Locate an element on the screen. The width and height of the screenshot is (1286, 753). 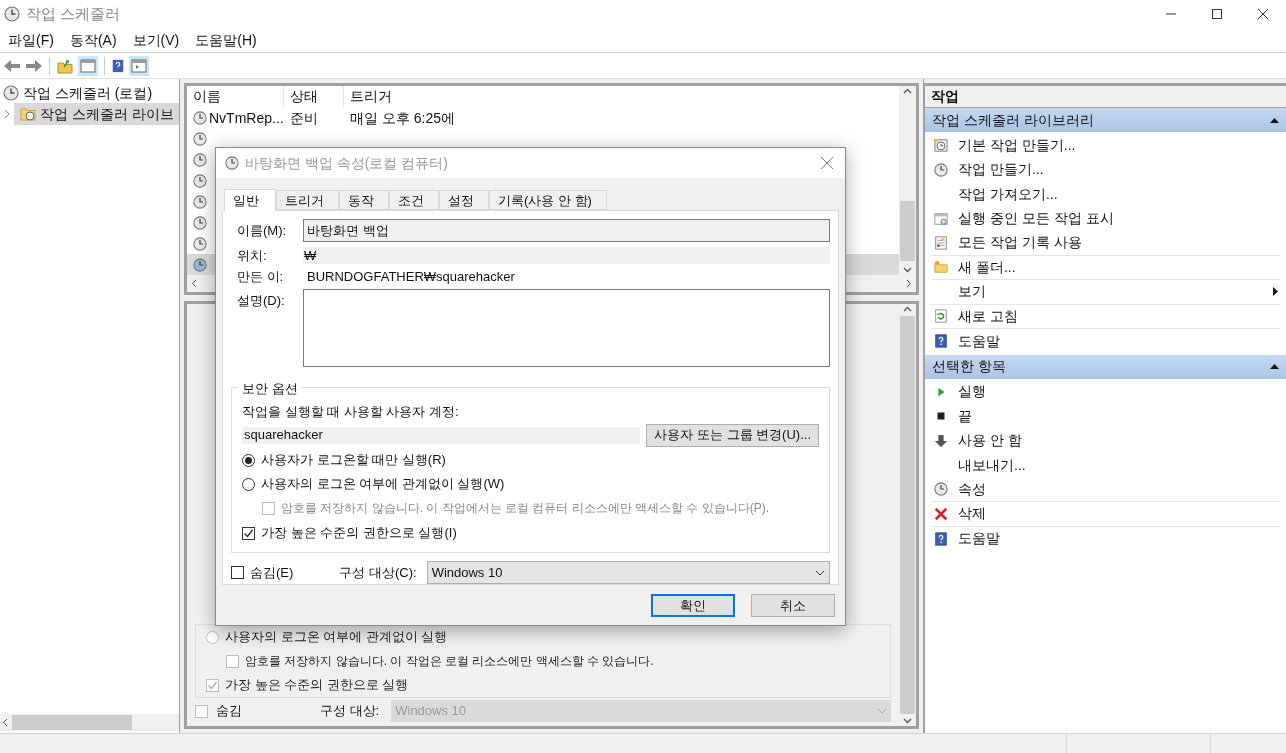
action-label: 끝 is located at coordinates (965, 416).